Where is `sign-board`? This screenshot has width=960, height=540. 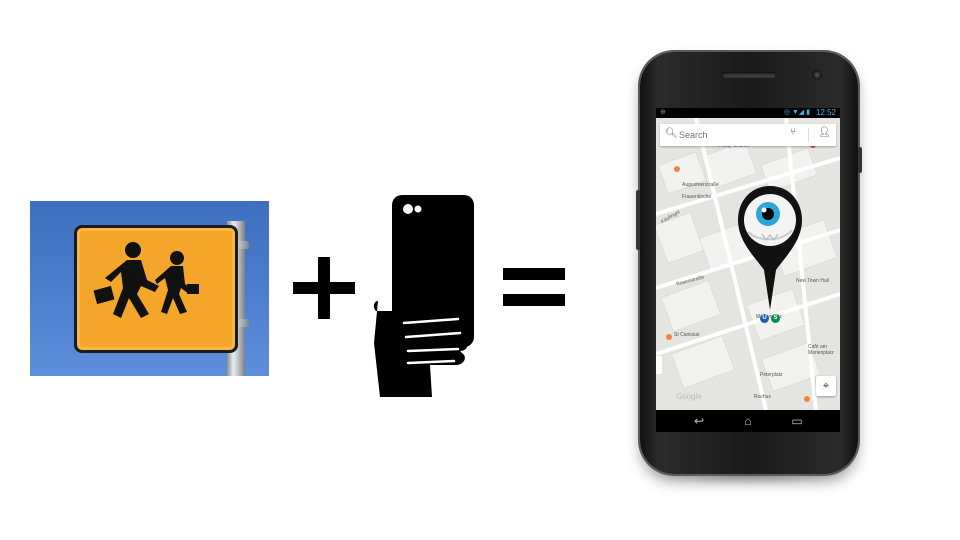 sign-board is located at coordinates (156, 289).